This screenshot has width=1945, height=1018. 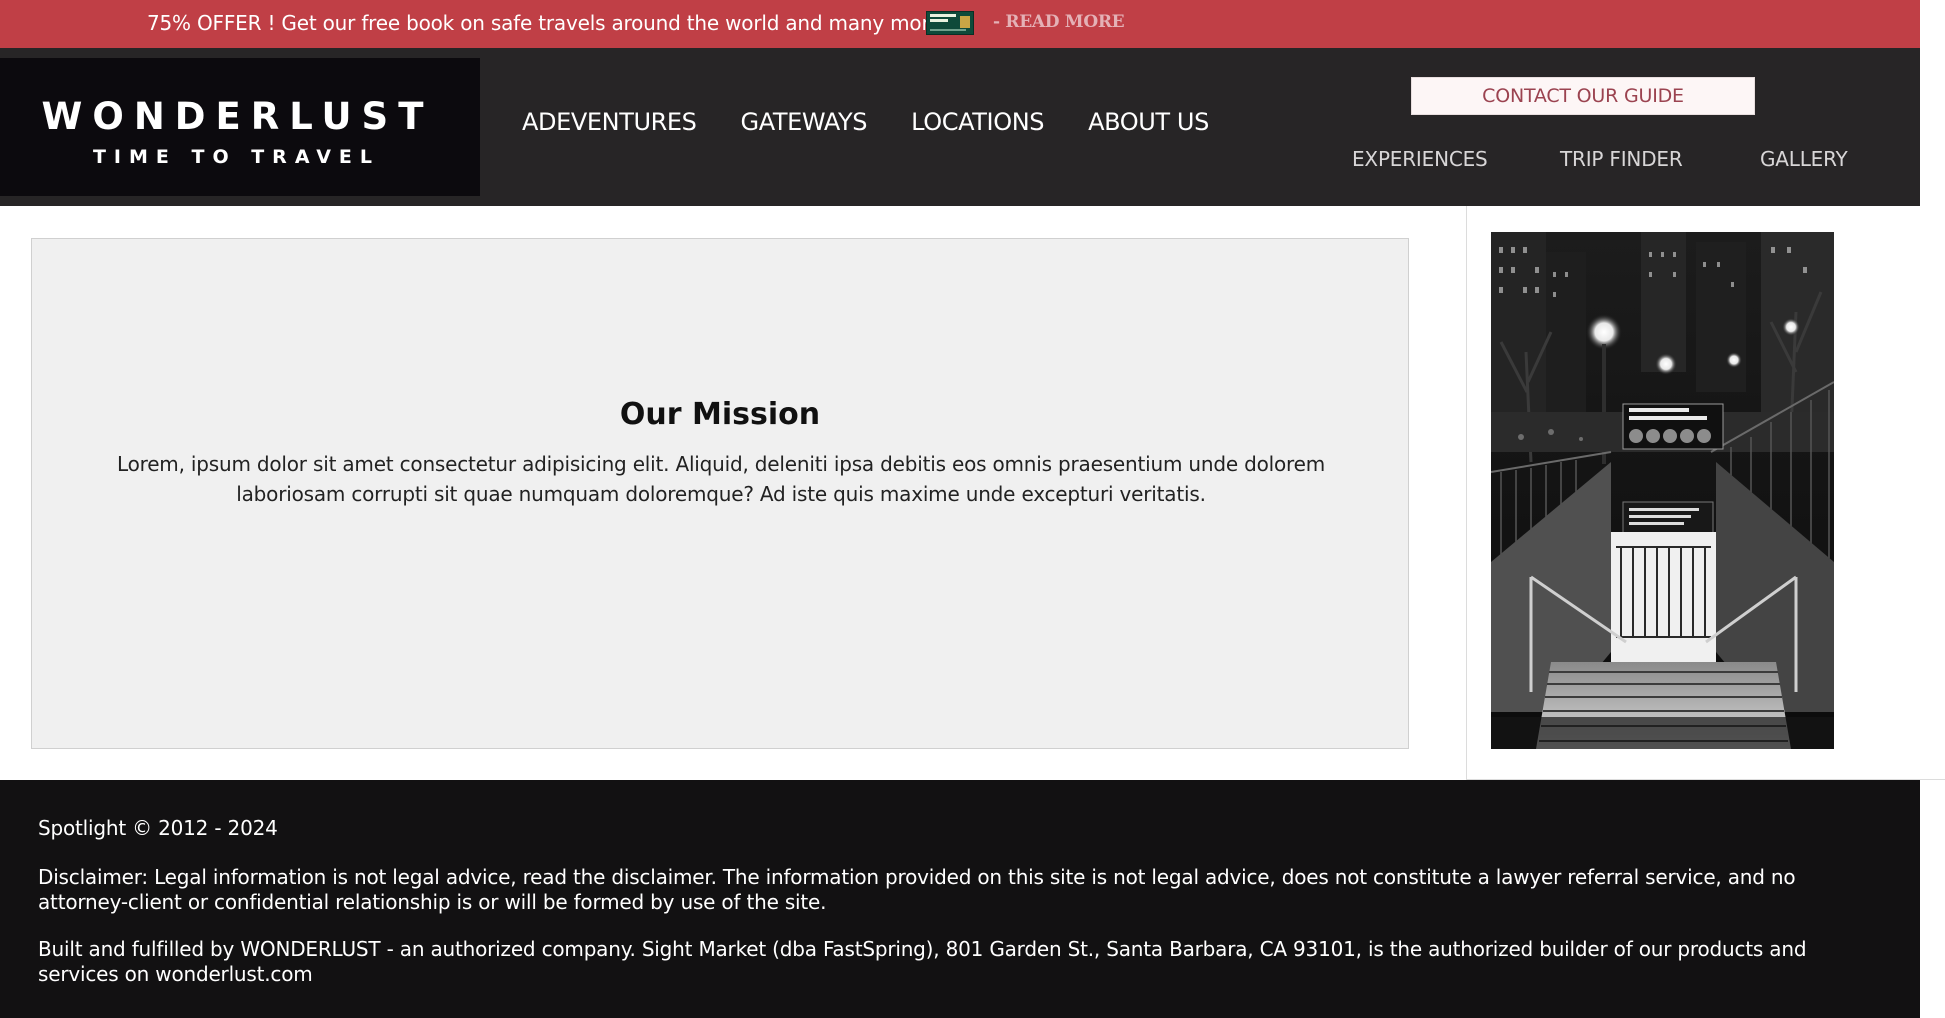 I want to click on nav-about-us: ABOUT US, so click(x=1148, y=122).